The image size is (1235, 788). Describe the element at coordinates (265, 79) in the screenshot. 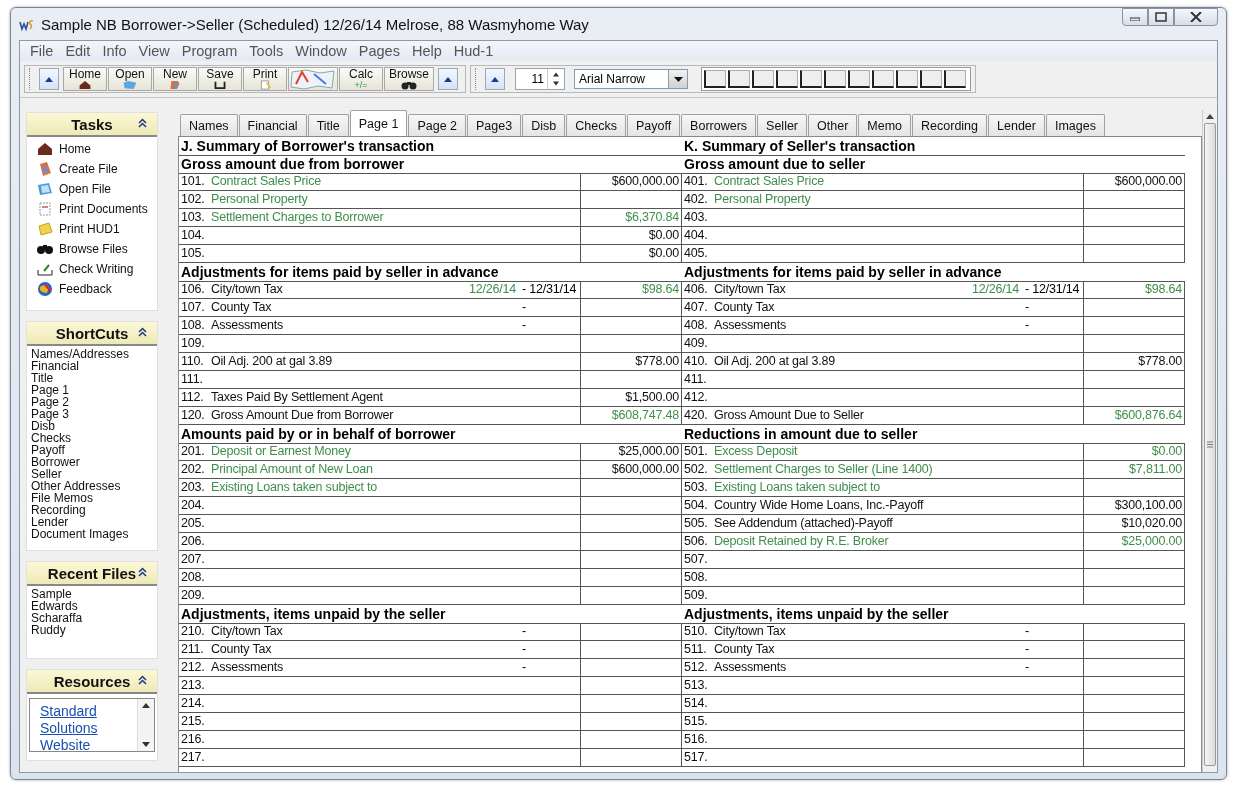

I see `toolbar-button: Print` at that location.